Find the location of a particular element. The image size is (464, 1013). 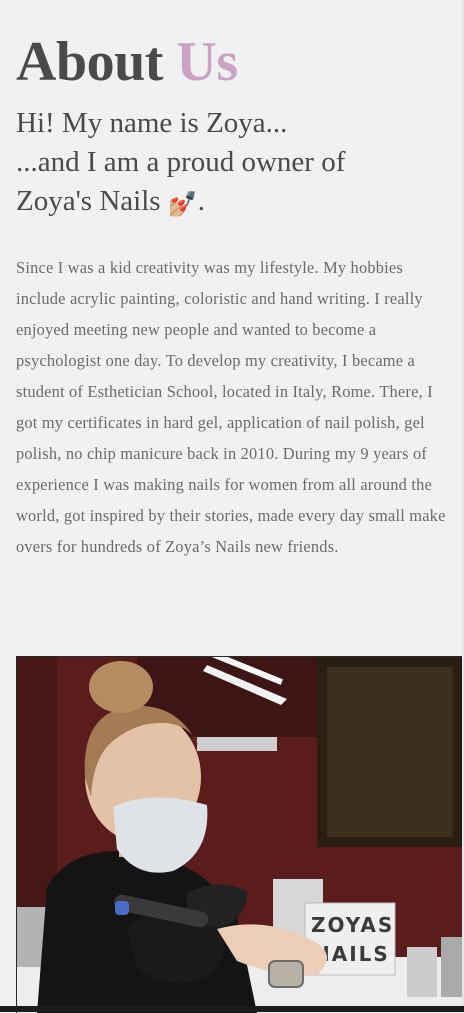

nail-polish-icon: 💅🏼 is located at coordinates (182, 205).